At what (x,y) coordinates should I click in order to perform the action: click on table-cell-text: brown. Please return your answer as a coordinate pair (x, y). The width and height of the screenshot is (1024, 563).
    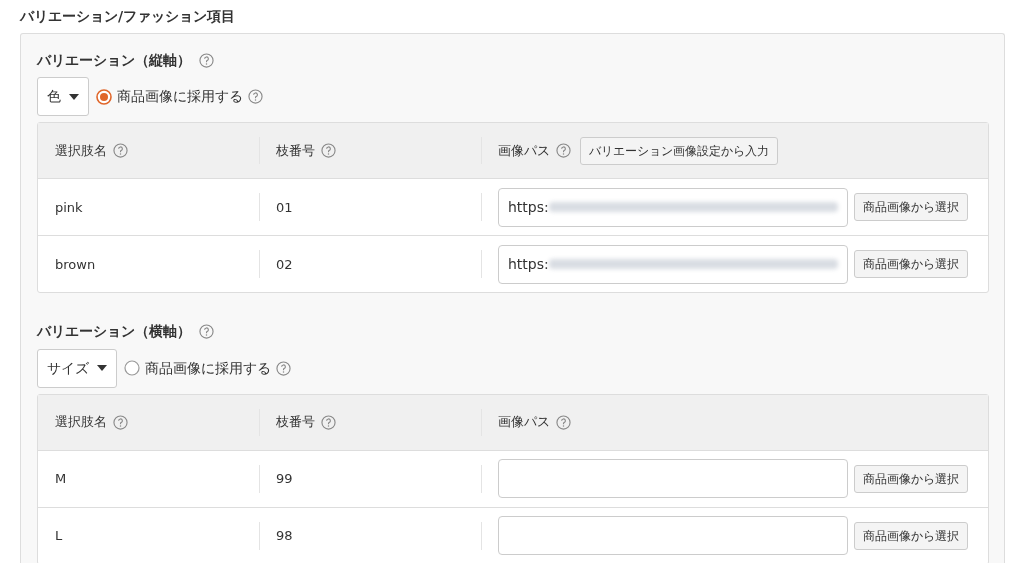
    Looking at the image, I should click on (75, 264).